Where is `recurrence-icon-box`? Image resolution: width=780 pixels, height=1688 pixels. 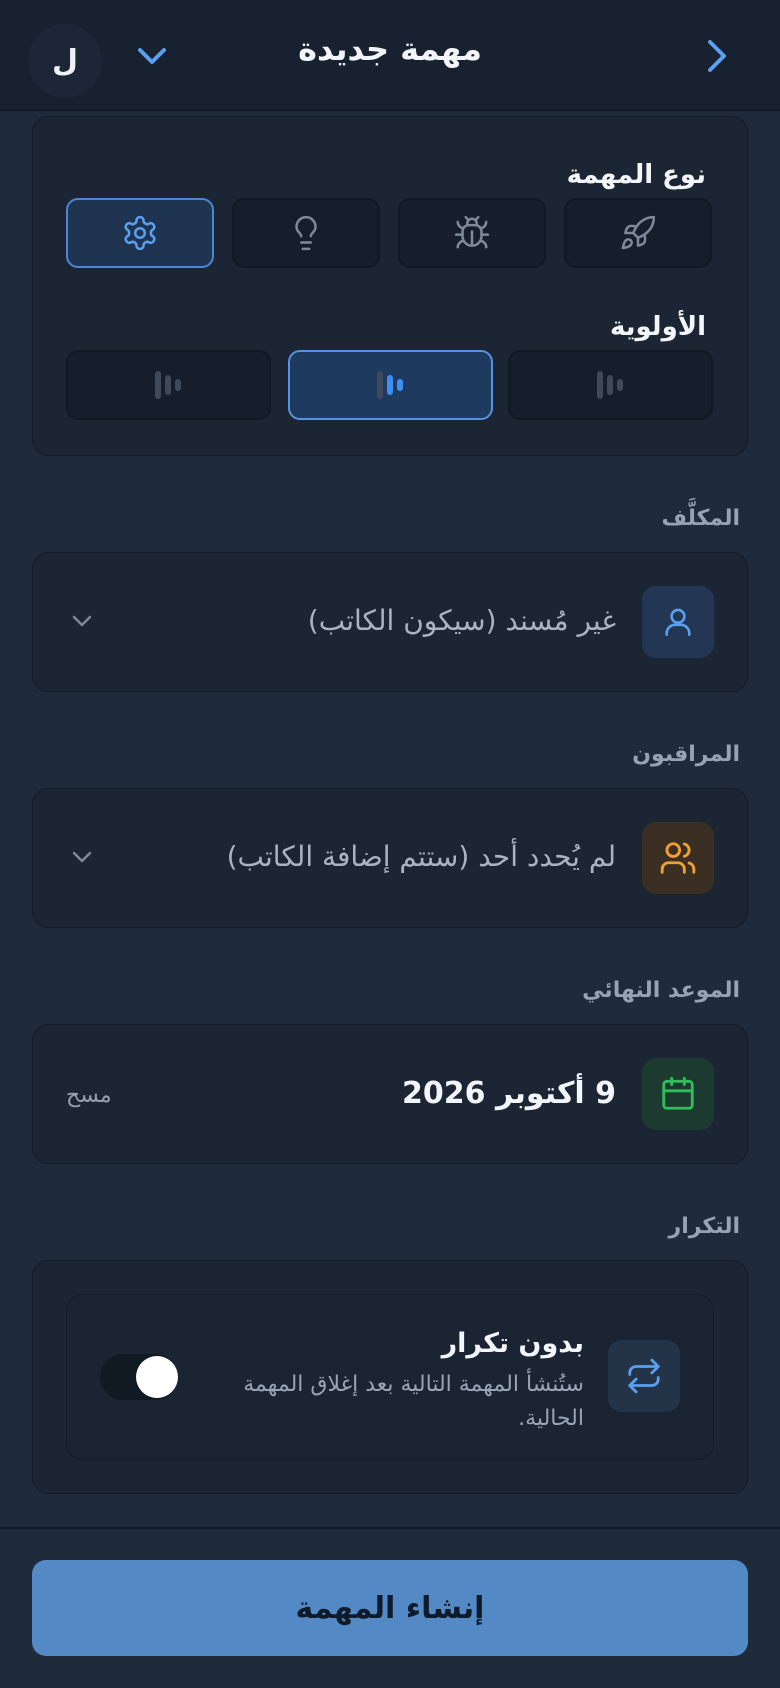
recurrence-icon-box is located at coordinates (644, 1376).